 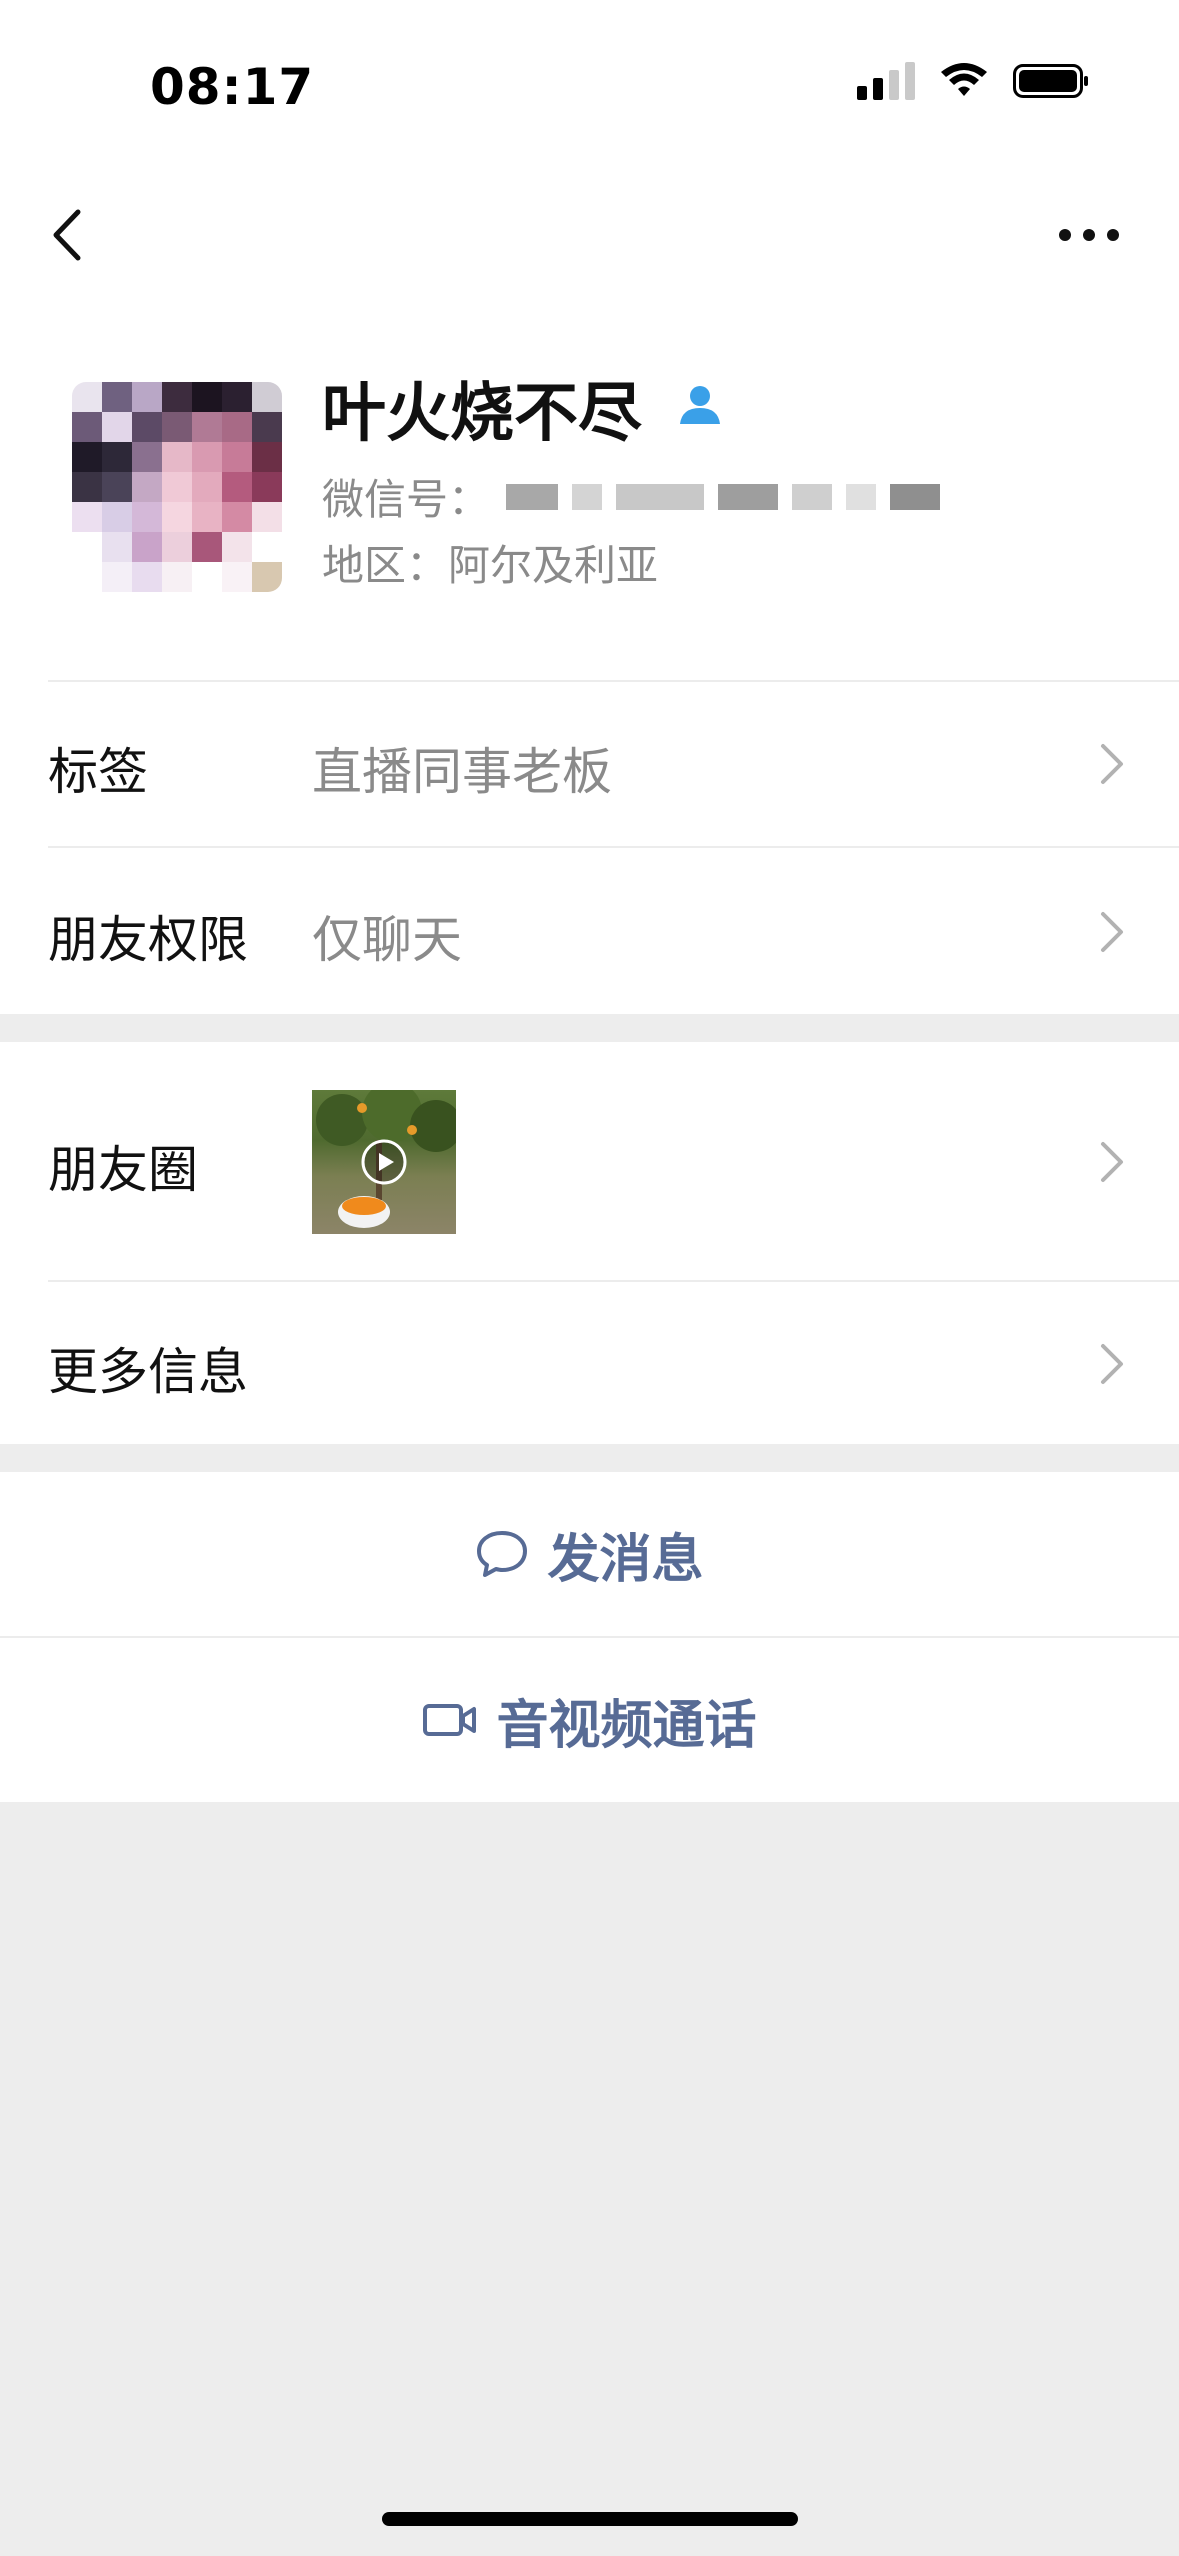 What do you see at coordinates (123, 1170) in the screenshot?
I see `moments-label: 朋友圈` at bounding box center [123, 1170].